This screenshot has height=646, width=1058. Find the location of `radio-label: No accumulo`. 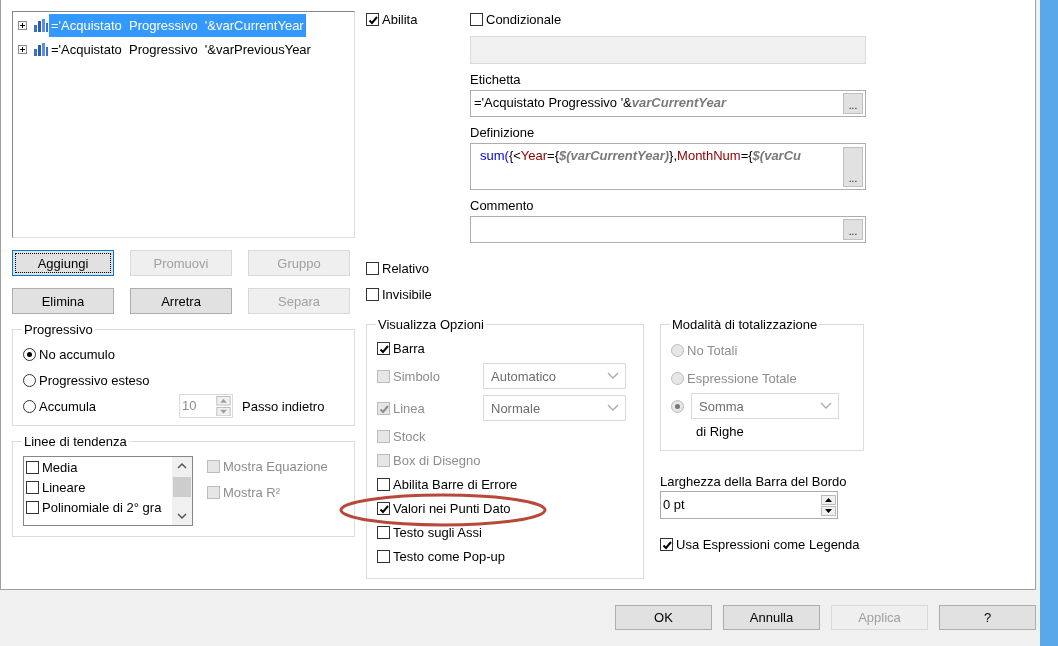

radio-label: No accumulo is located at coordinates (77, 354).